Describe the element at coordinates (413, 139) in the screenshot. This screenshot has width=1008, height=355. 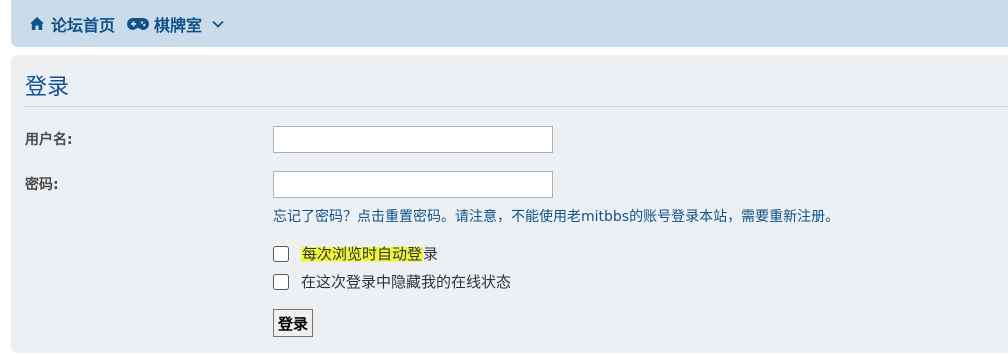
I see `username-input` at that location.